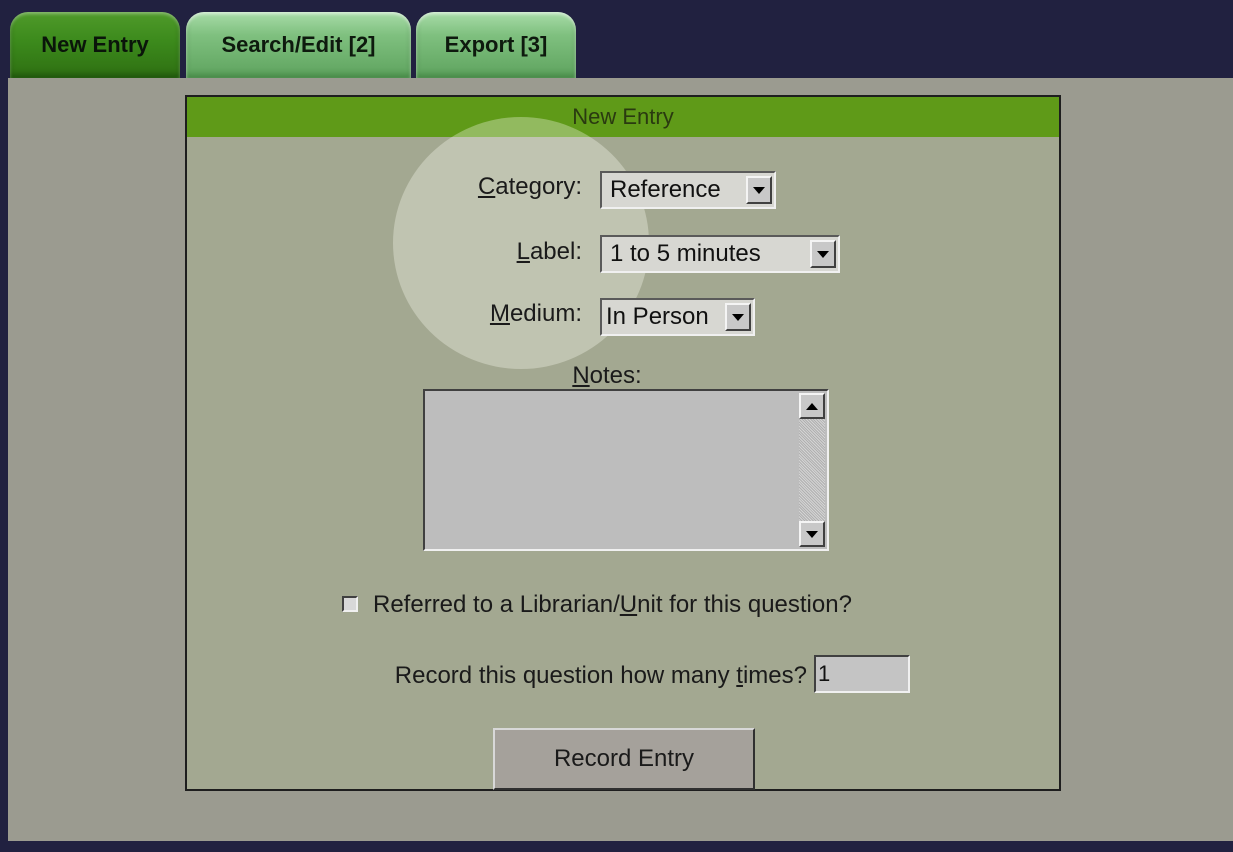 The width and height of the screenshot is (1233, 852). I want to click on medium-select: In Person, so click(677, 317).